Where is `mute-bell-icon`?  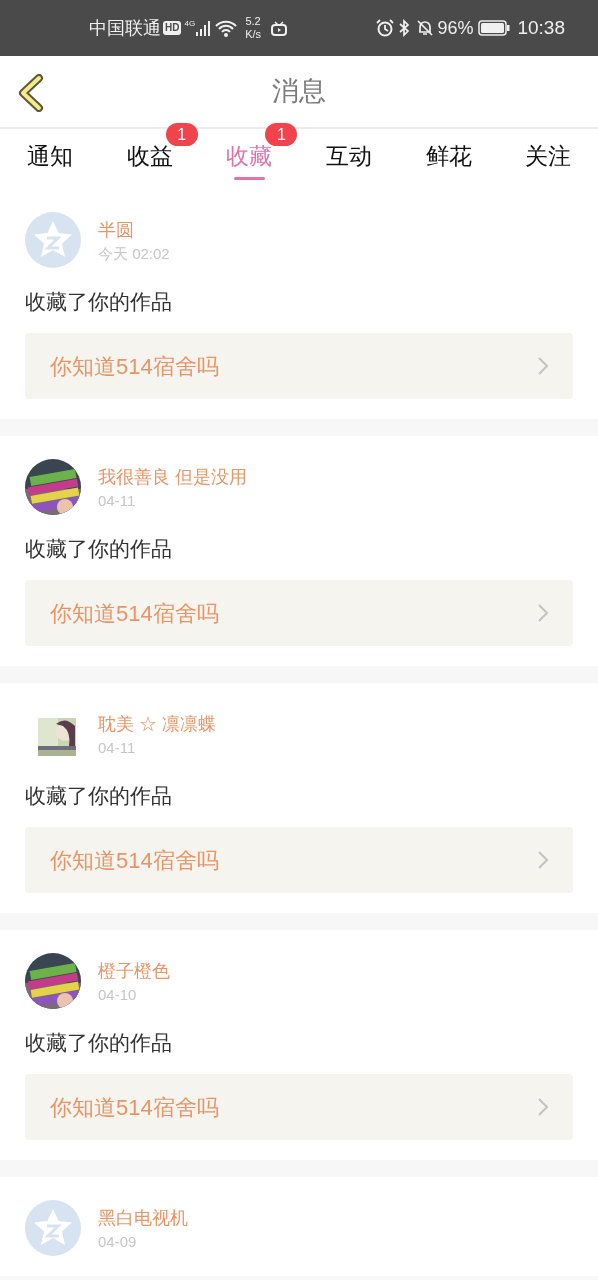 mute-bell-icon is located at coordinates (425, 28).